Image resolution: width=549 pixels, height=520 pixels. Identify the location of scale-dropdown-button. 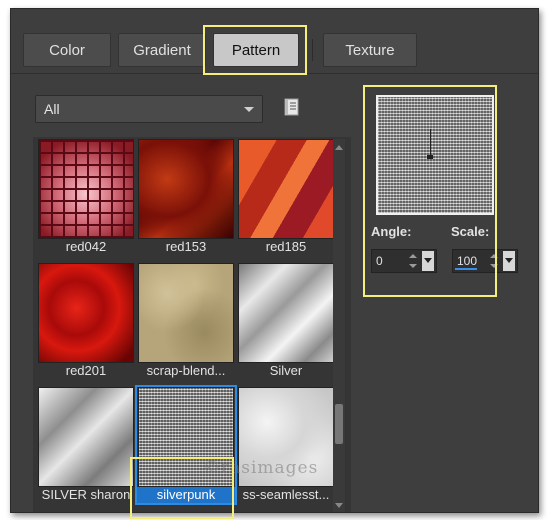
(509, 261).